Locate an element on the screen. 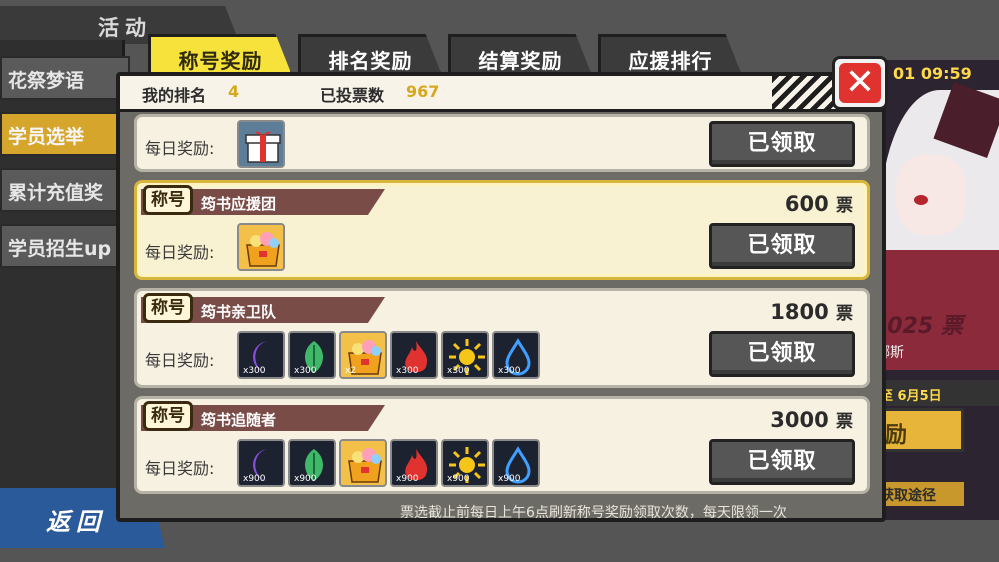 The image size is (999, 562). title-name: 筠书应援团 is located at coordinates (239, 204).